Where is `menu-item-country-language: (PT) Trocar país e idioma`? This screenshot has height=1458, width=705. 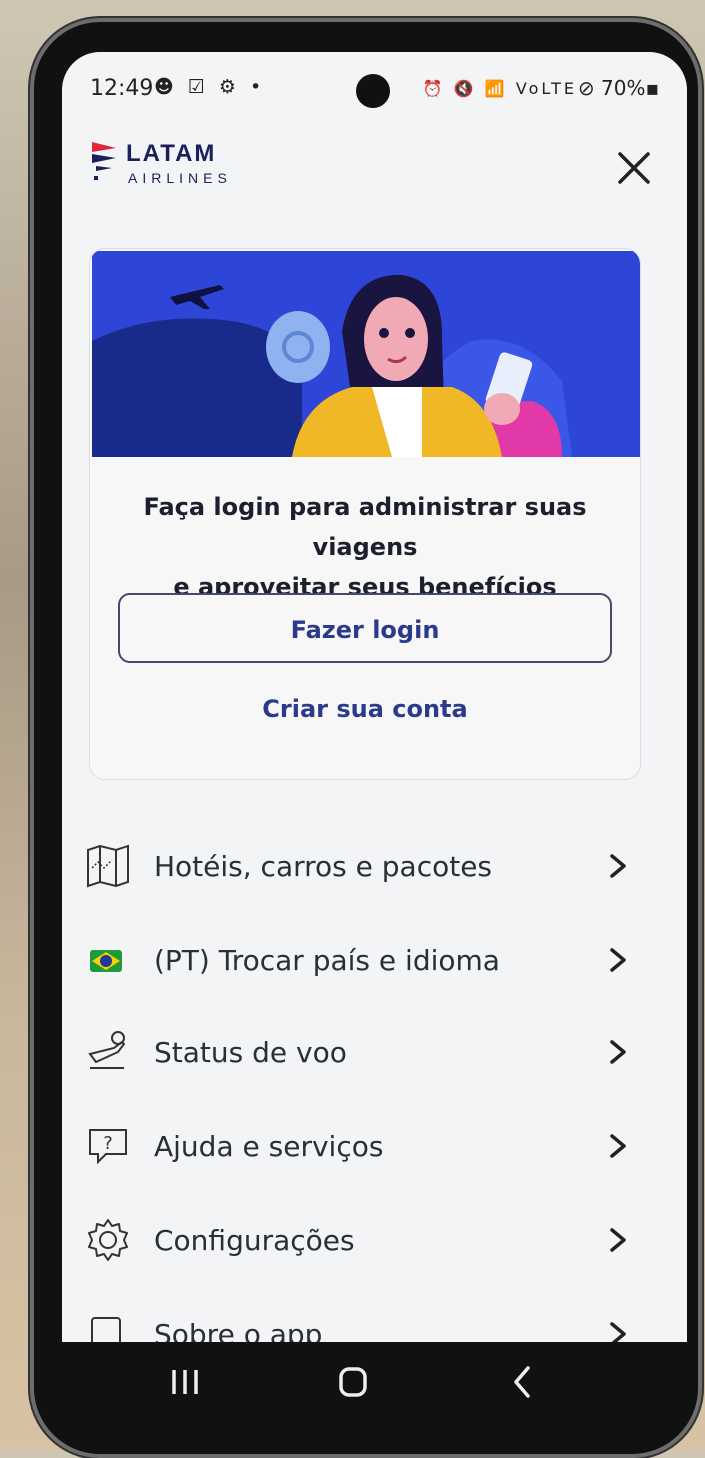 menu-item-country-language: (PT) Trocar país e idioma is located at coordinates (374, 960).